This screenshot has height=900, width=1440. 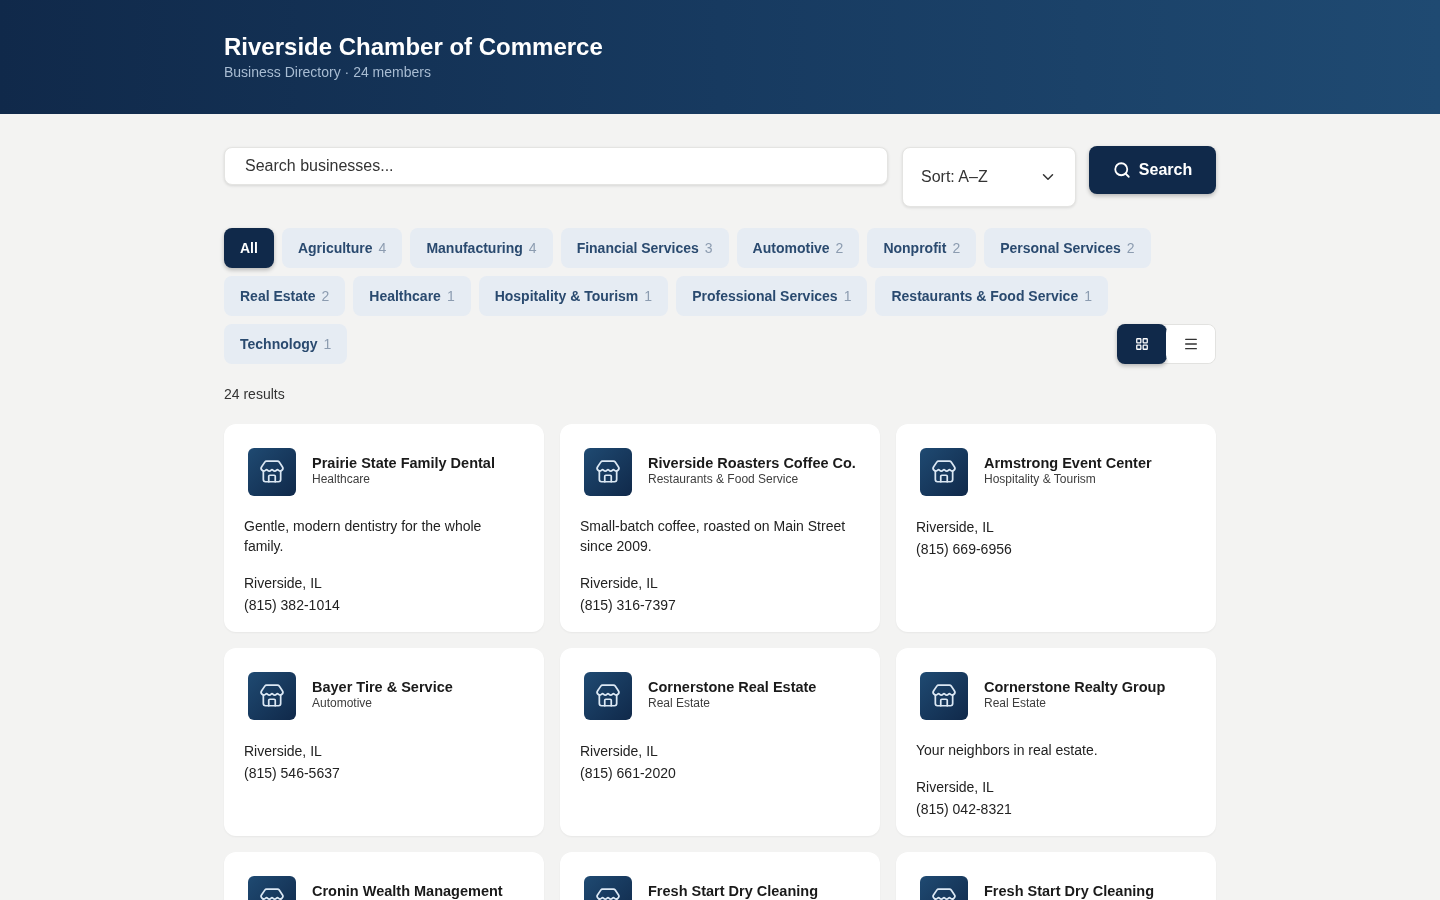 I want to click on business-category: Hospitality & Tourism, so click(x=1040, y=479).